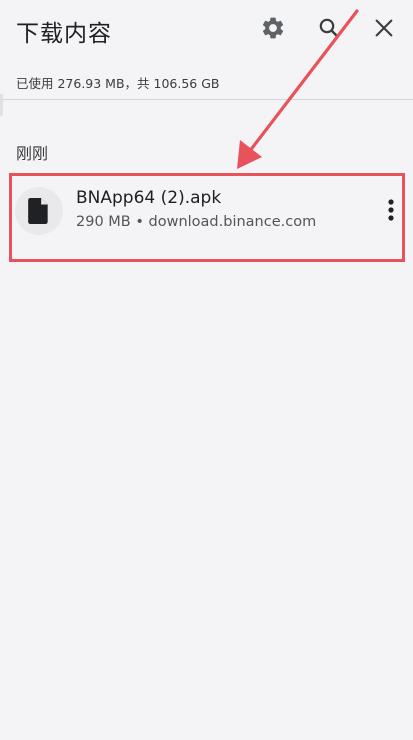  I want to click on search-icon, so click(329, 28).